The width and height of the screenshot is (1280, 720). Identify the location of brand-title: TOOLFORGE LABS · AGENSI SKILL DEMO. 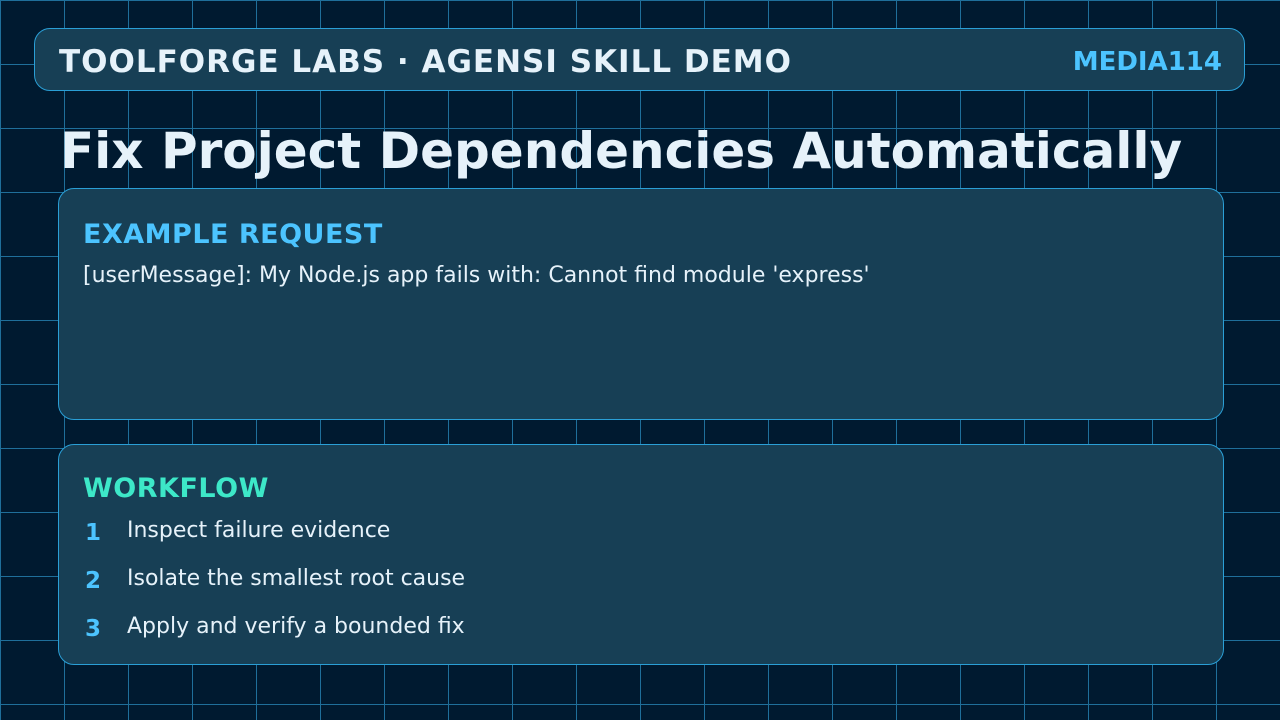
(425, 62).